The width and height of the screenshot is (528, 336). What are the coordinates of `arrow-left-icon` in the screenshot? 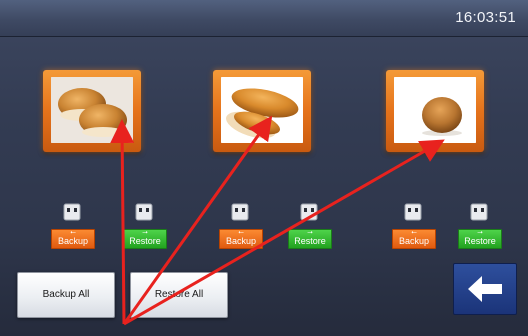 It's located at (485, 289).